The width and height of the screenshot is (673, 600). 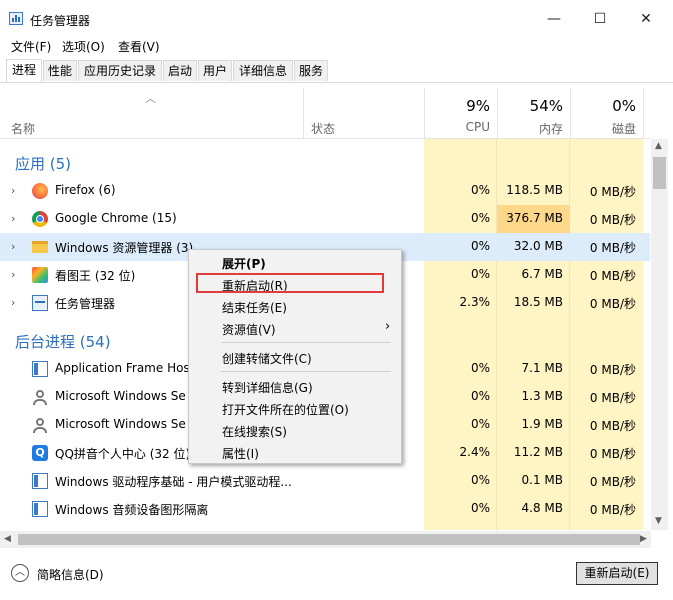 What do you see at coordinates (60, 70) in the screenshot?
I see `tab-performance: 性能` at bounding box center [60, 70].